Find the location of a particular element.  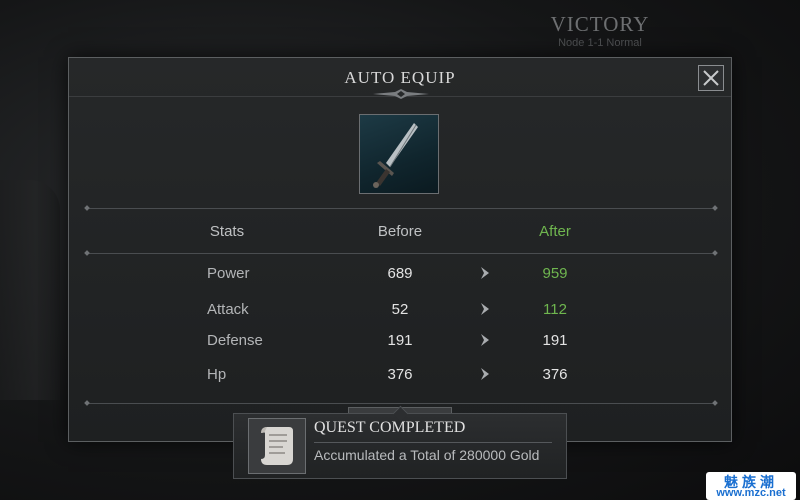

stats-bottom-divider is located at coordinates (401, 403).